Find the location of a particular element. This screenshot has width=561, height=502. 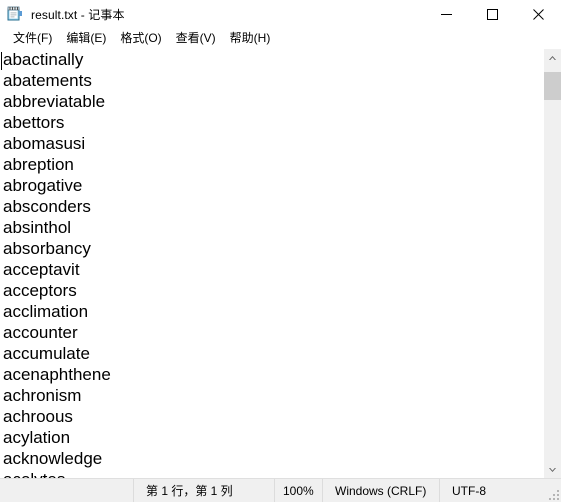

text-line: abomasusi is located at coordinates (44, 143).